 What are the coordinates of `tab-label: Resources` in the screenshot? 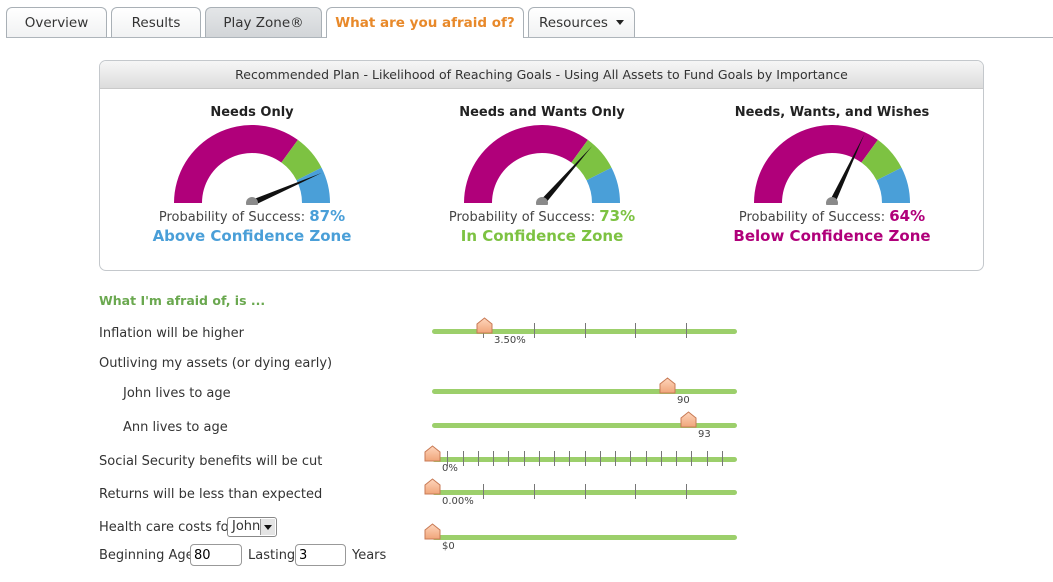 It's located at (573, 22).